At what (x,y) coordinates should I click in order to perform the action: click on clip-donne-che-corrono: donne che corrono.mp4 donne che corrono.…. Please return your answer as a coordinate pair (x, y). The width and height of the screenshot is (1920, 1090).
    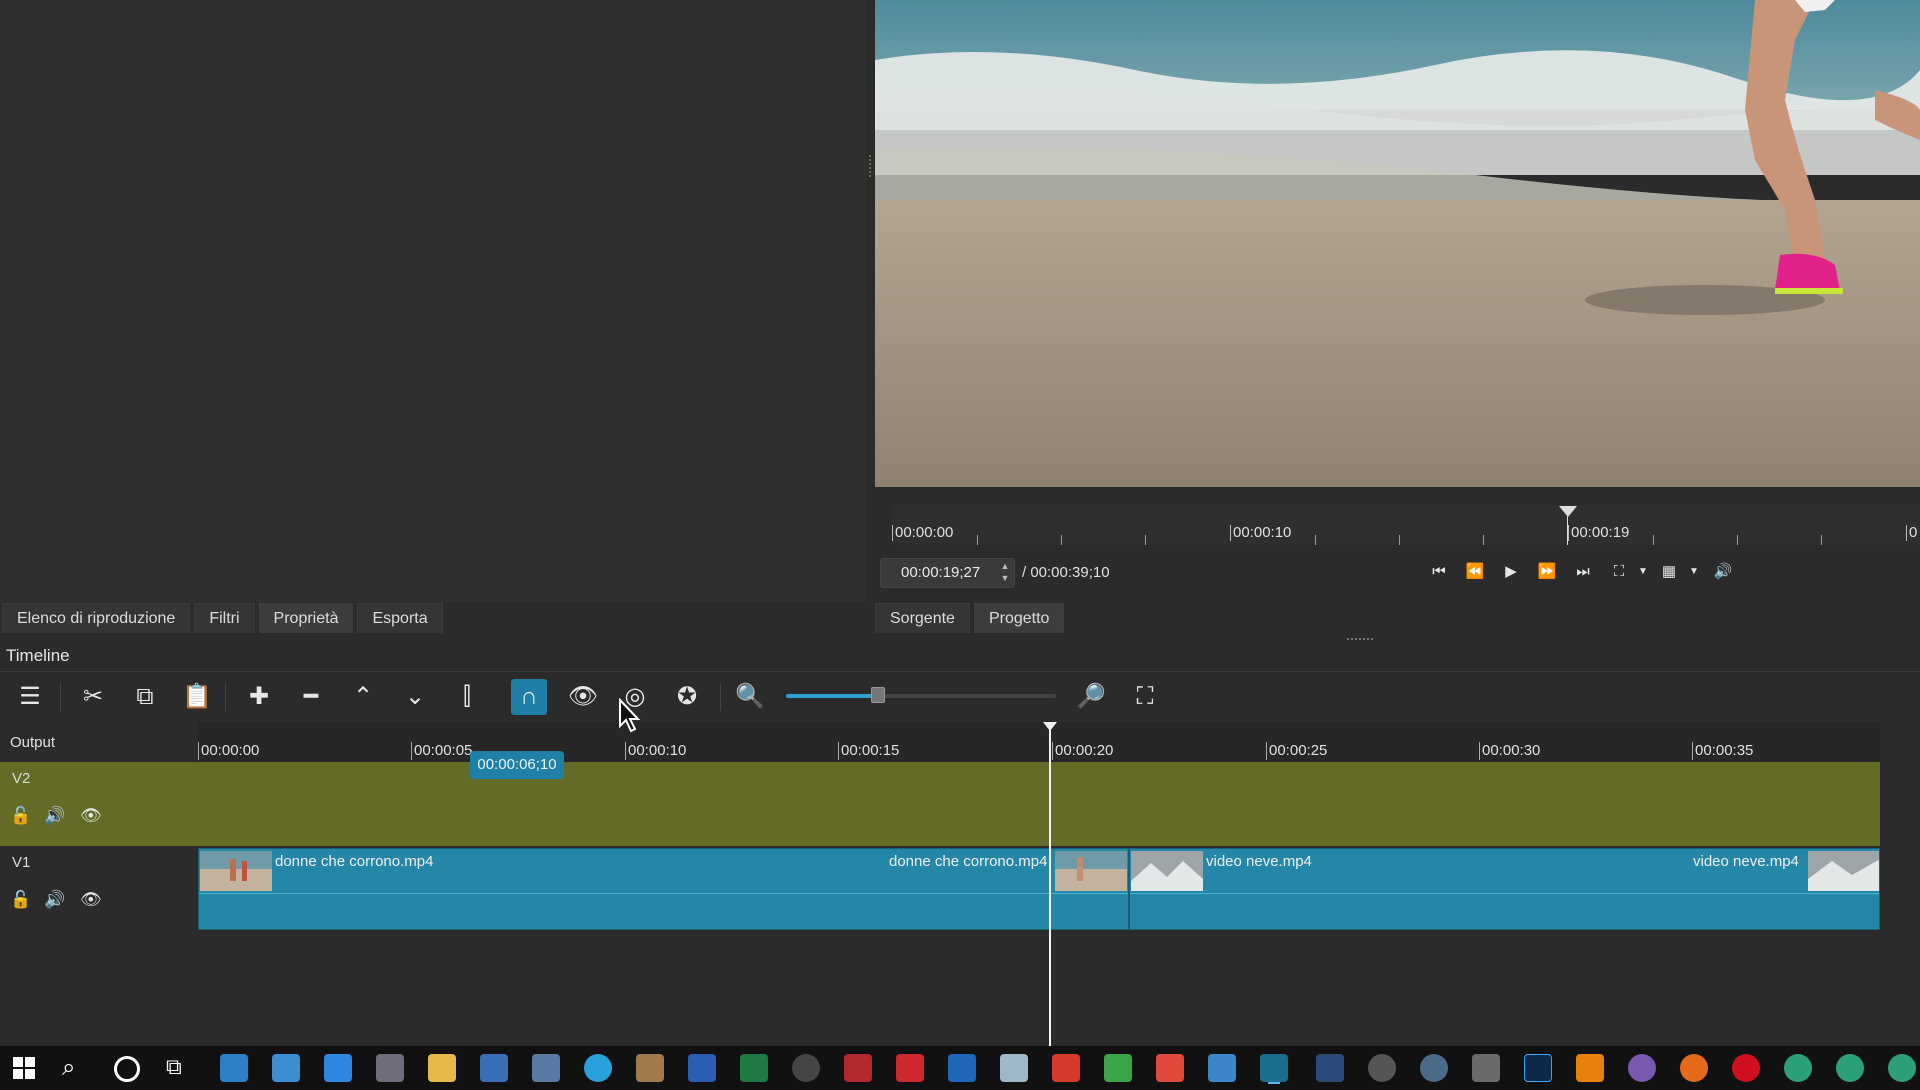
    Looking at the image, I should click on (663, 889).